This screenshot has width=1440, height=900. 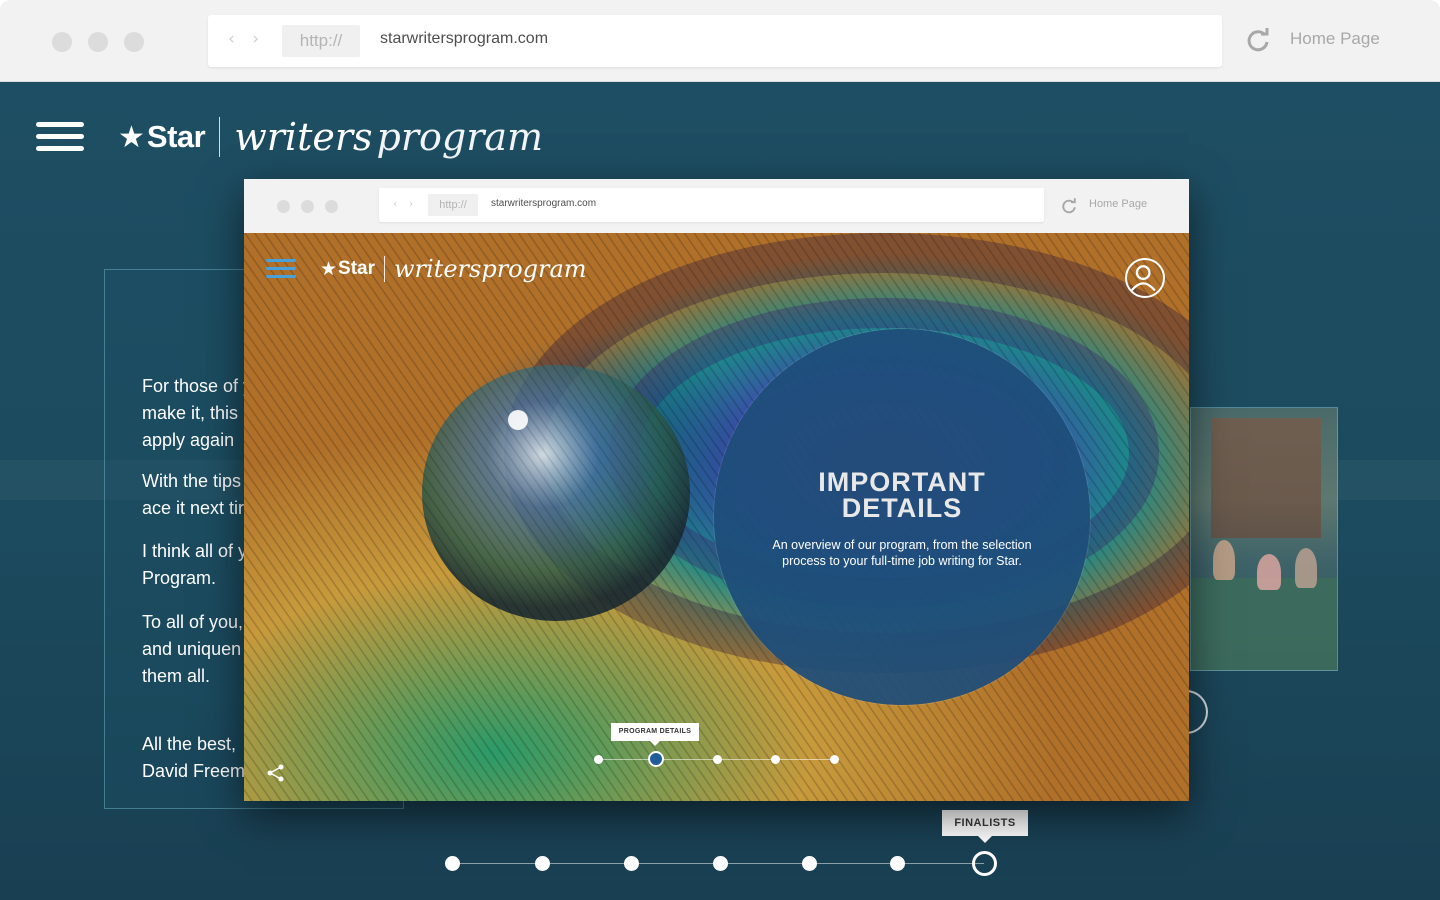 What do you see at coordinates (460, 137) in the screenshot?
I see `brand-word-program: program` at bounding box center [460, 137].